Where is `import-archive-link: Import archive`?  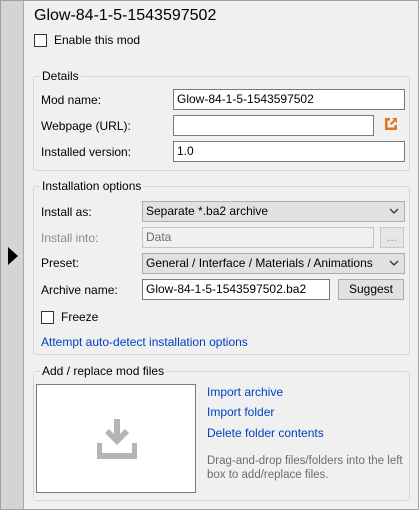
import-archive-link: Import archive is located at coordinates (245, 392).